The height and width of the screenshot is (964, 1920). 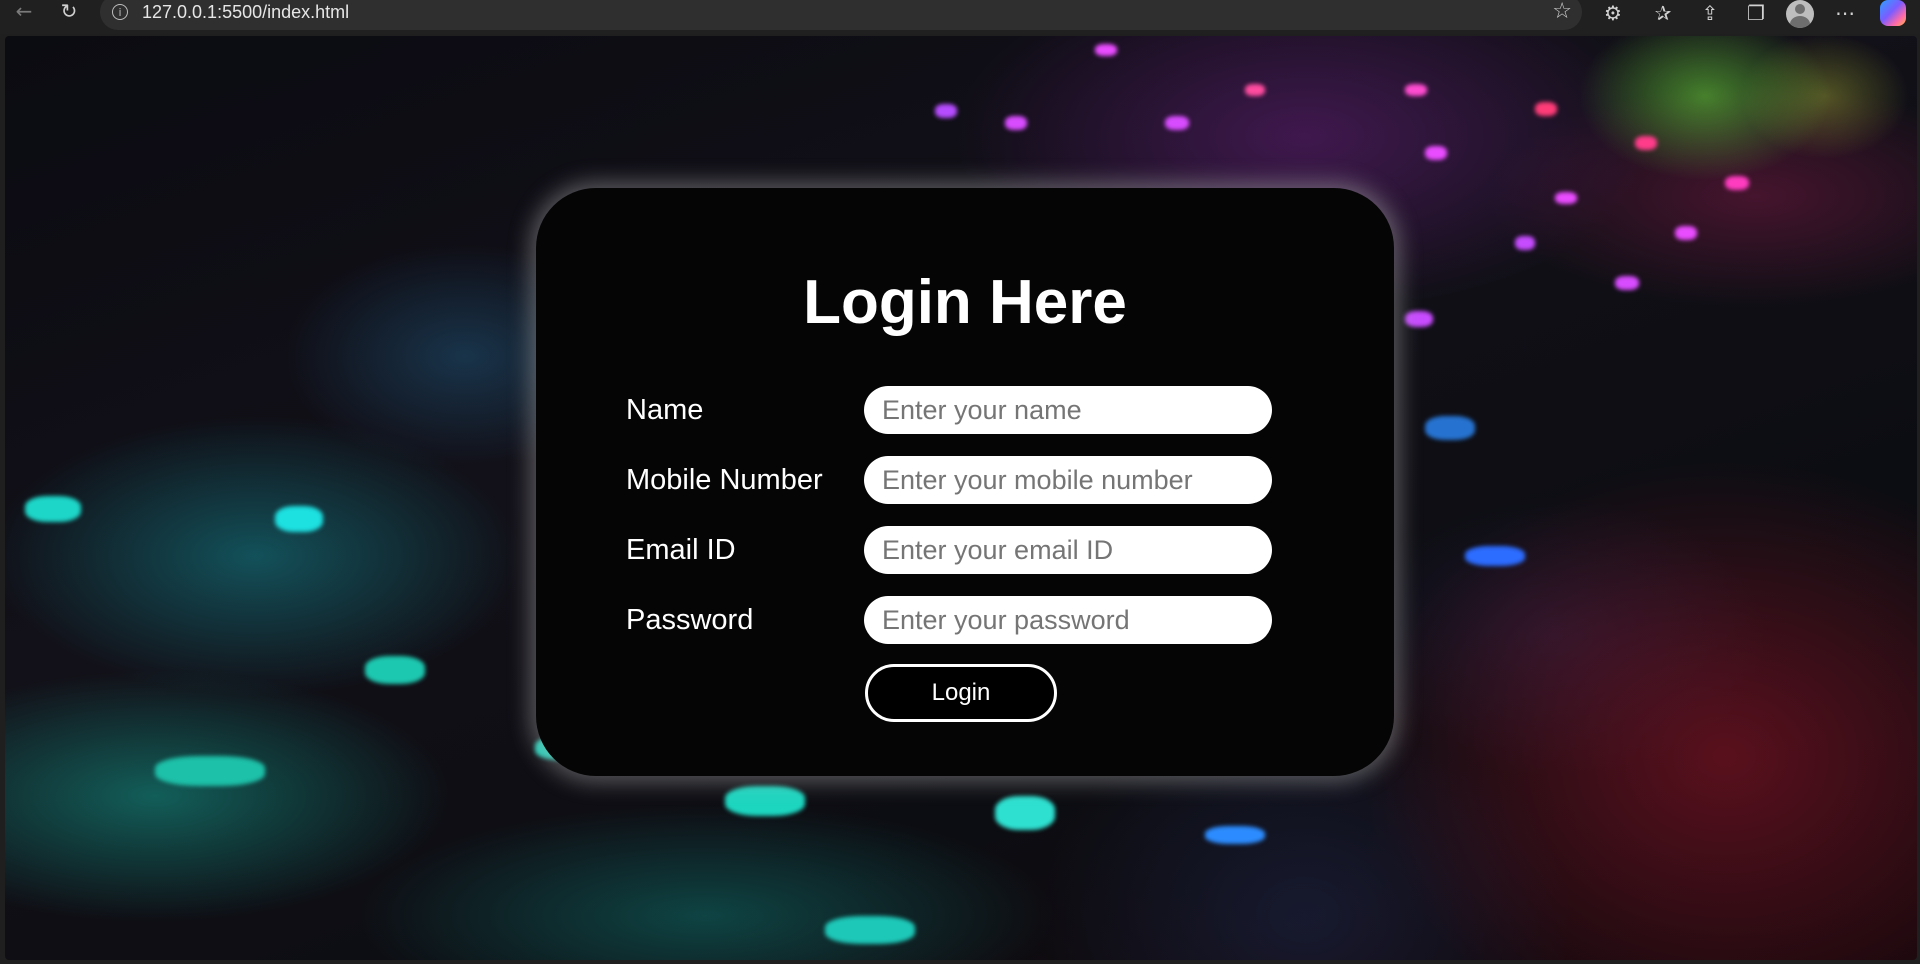 I want to click on address-bar: i 127.0.0.1:5500/index.html ☆, so click(x=841, y=15).